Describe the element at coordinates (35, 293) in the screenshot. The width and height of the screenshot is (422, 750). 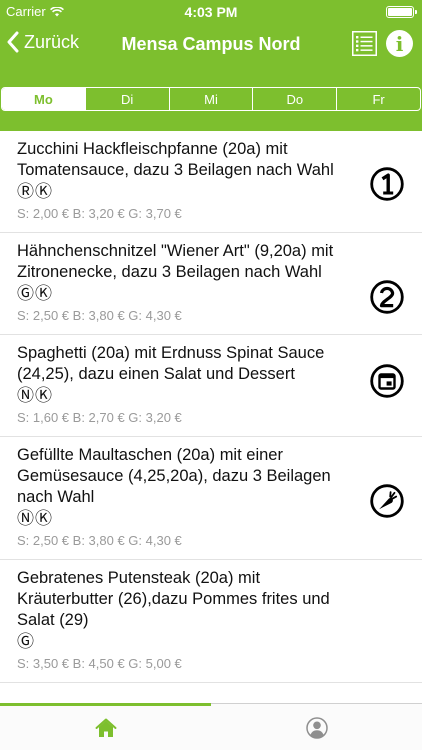
I see `meal-allergen-marks: ⒼⓀ` at that location.